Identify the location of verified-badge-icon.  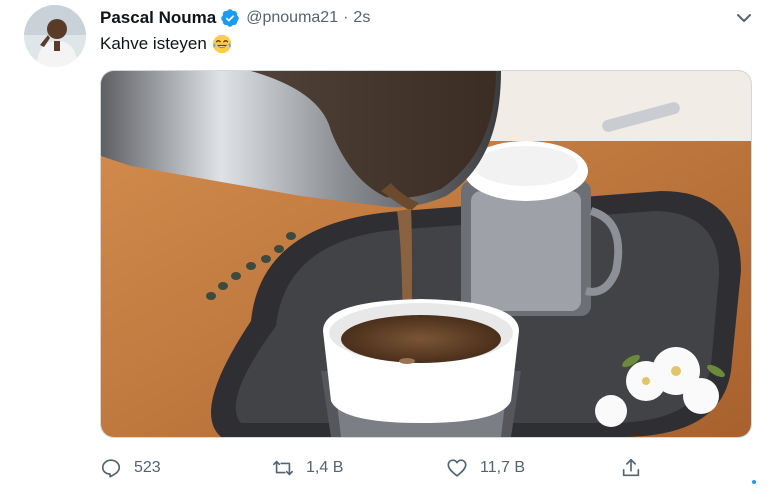
(230, 18).